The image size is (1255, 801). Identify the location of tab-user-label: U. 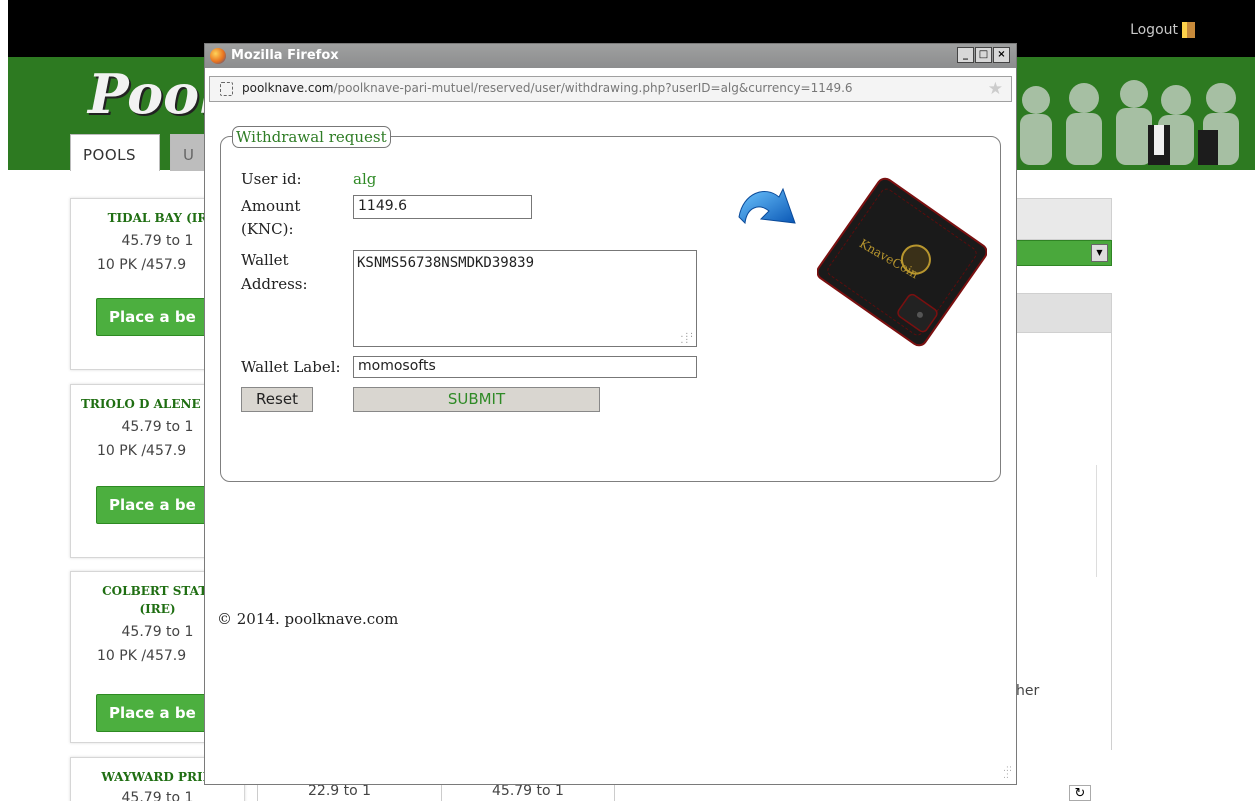
(189, 155).